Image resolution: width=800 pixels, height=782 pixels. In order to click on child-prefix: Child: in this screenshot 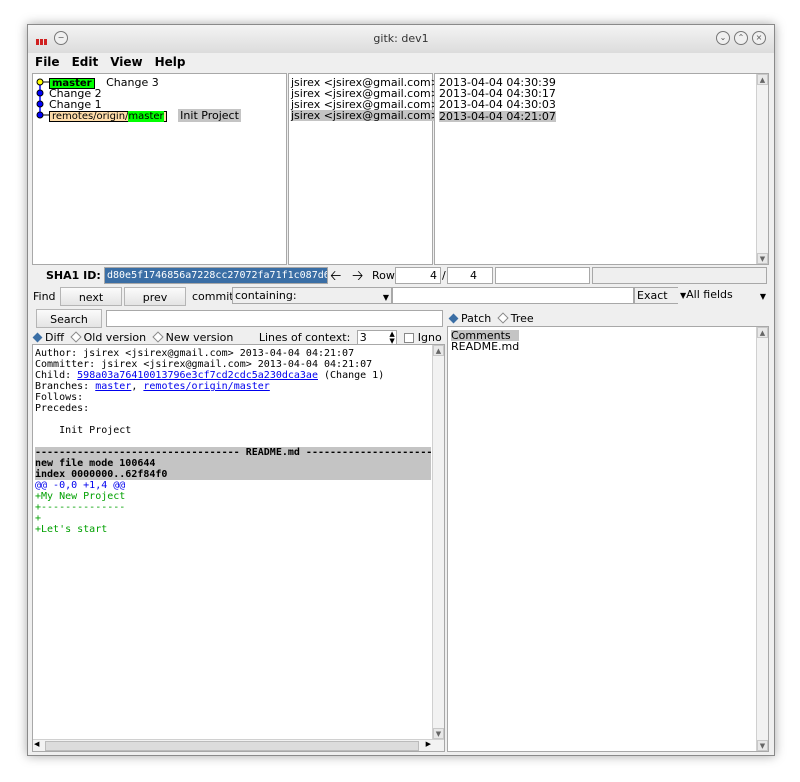, I will do `click(56, 375)`.